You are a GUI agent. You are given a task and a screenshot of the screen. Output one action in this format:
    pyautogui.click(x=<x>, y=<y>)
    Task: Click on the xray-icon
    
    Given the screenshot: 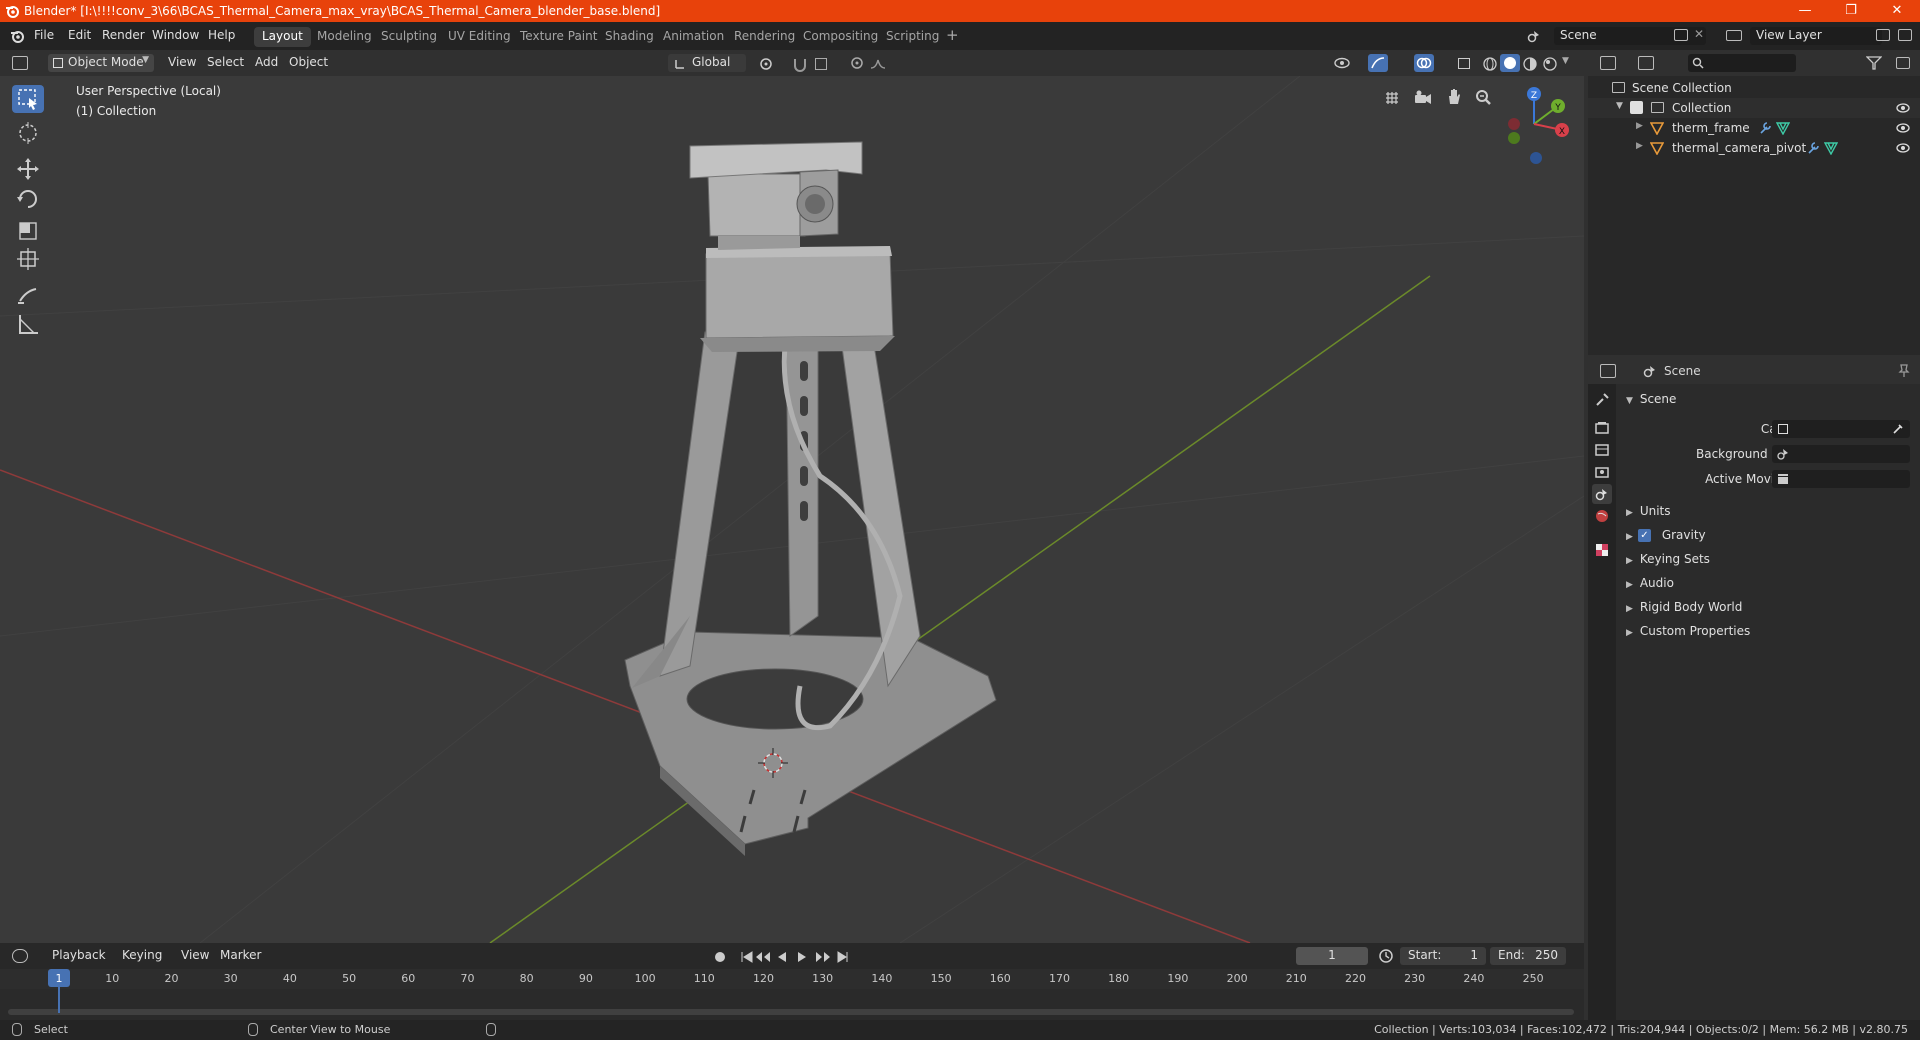 What is the action you would take?
    pyautogui.click(x=1464, y=63)
    